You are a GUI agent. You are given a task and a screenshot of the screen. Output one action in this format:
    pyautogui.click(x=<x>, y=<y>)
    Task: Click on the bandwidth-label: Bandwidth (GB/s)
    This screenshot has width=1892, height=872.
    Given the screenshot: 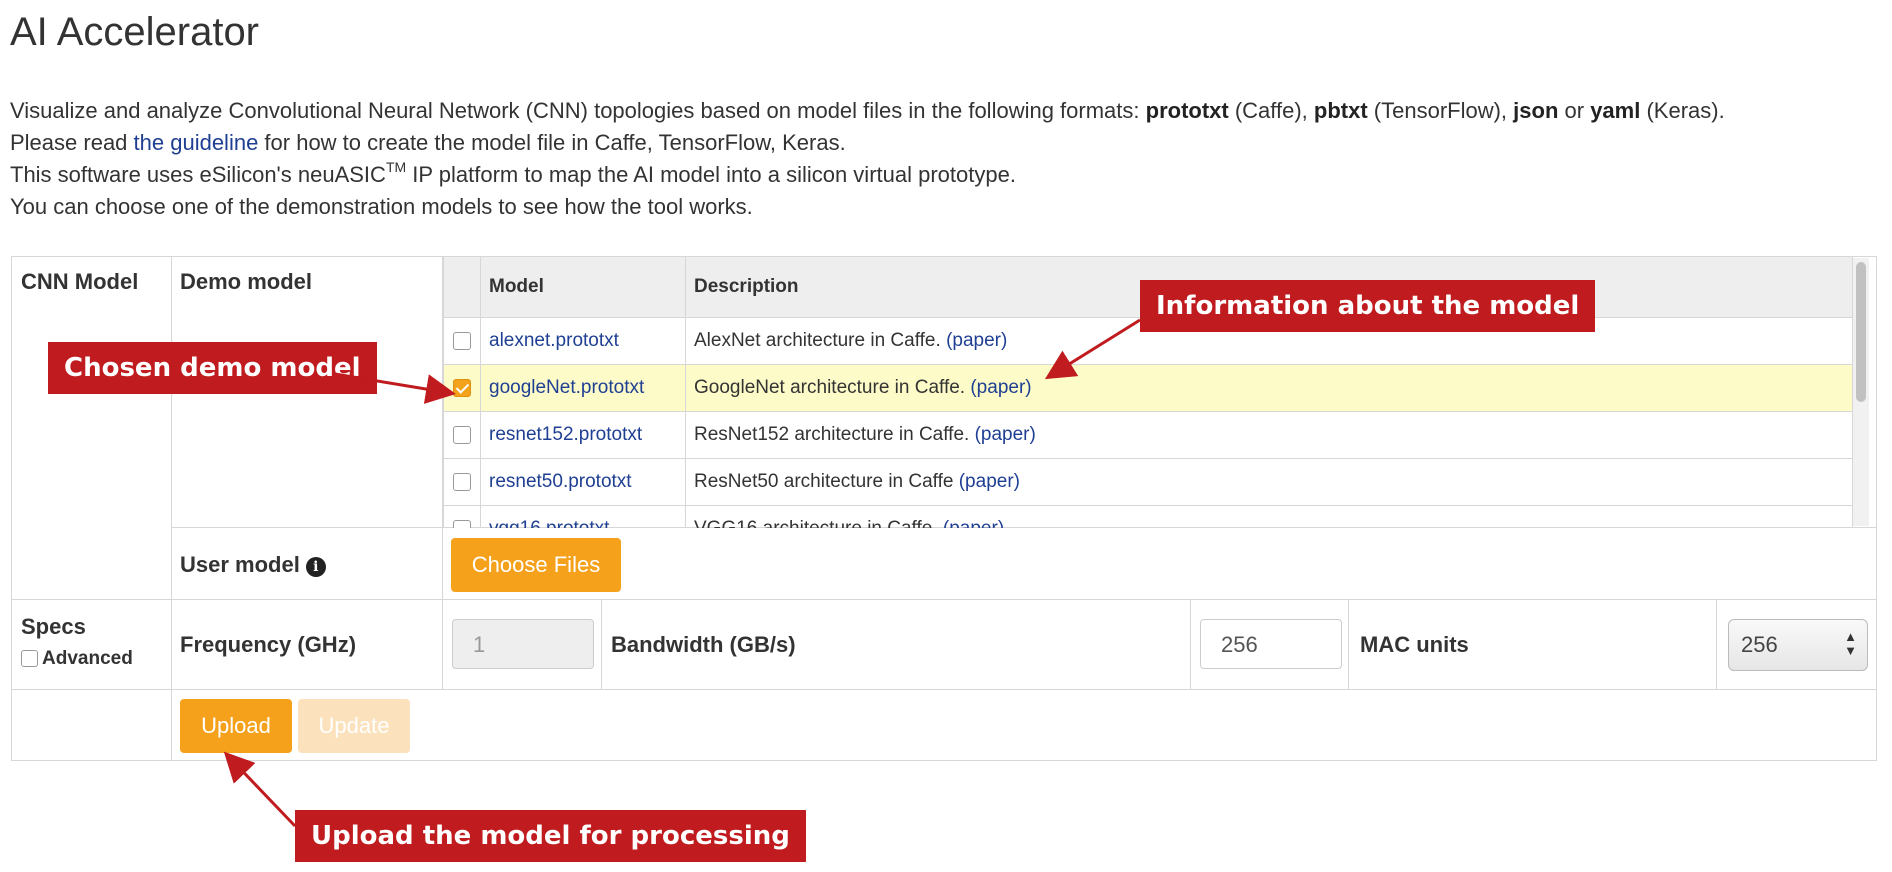 What is the action you would take?
    pyautogui.click(x=703, y=644)
    